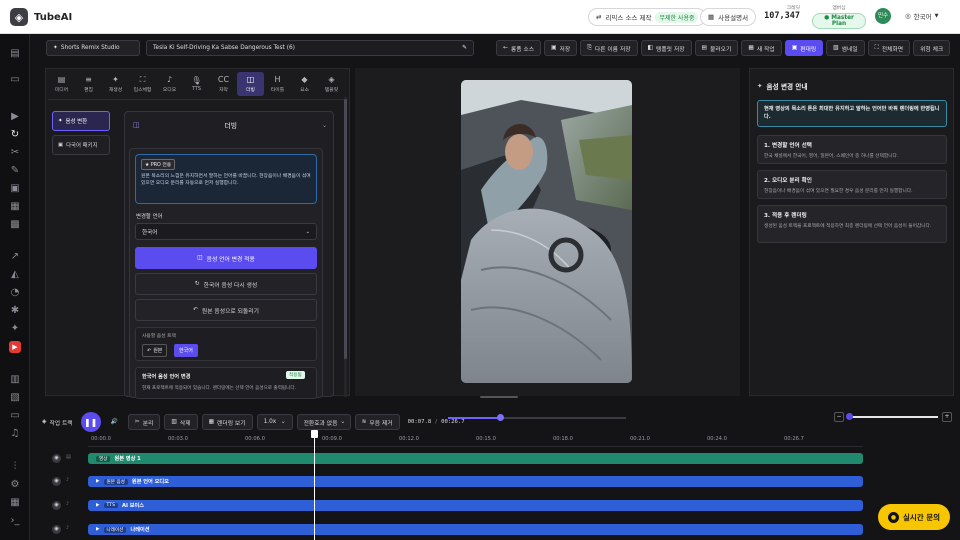 The image size is (960, 540). I want to click on status-title: 한국어 음성 언어 변경, so click(166, 377).